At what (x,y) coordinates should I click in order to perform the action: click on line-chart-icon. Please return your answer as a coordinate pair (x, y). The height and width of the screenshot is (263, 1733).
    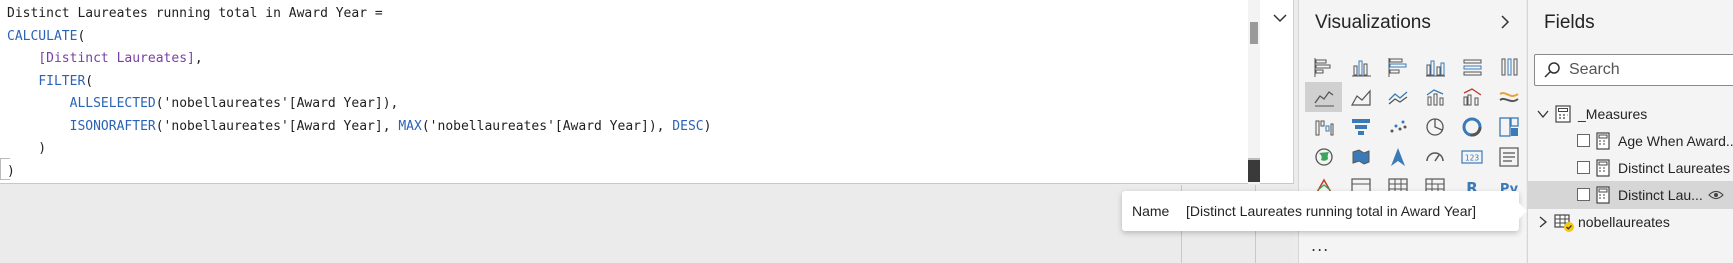
    Looking at the image, I should click on (1323, 99).